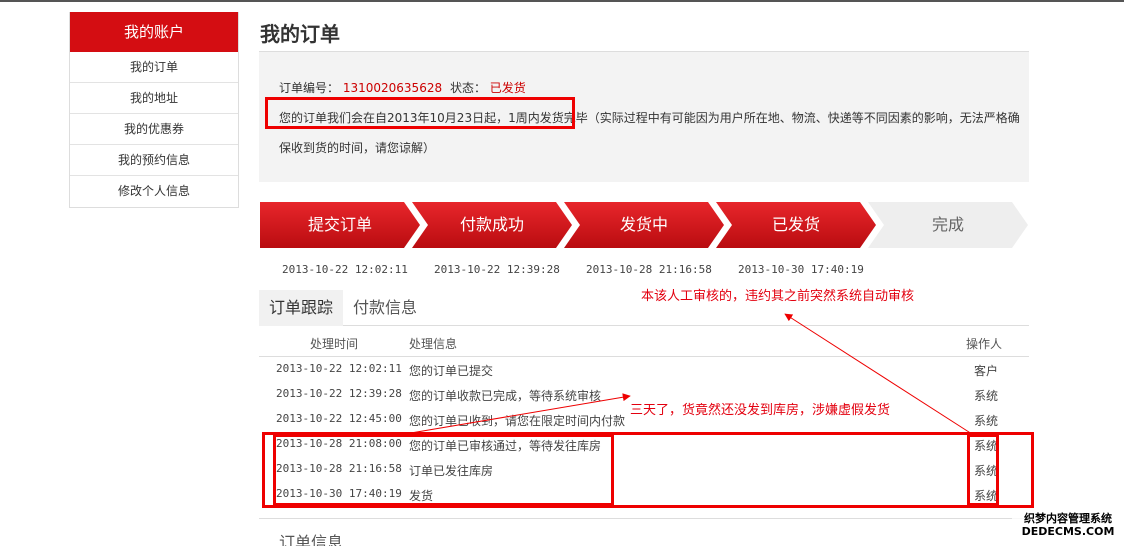  What do you see at coordinates (517, 414) in the screenshot?
I see `arrow-to-middle-annotation` at bounding box center [517, 414].